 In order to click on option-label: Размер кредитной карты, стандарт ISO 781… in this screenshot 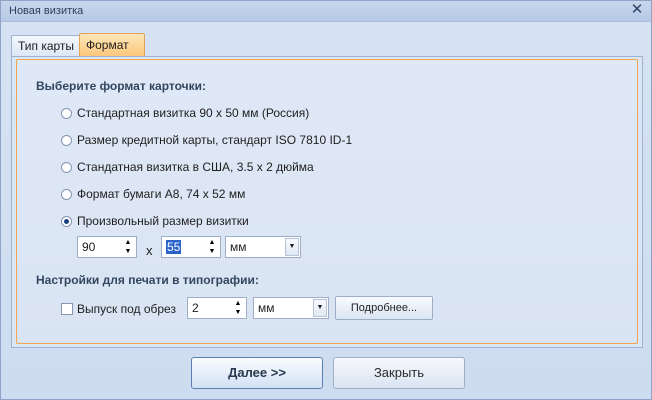, I will do `click(215, 140)`.